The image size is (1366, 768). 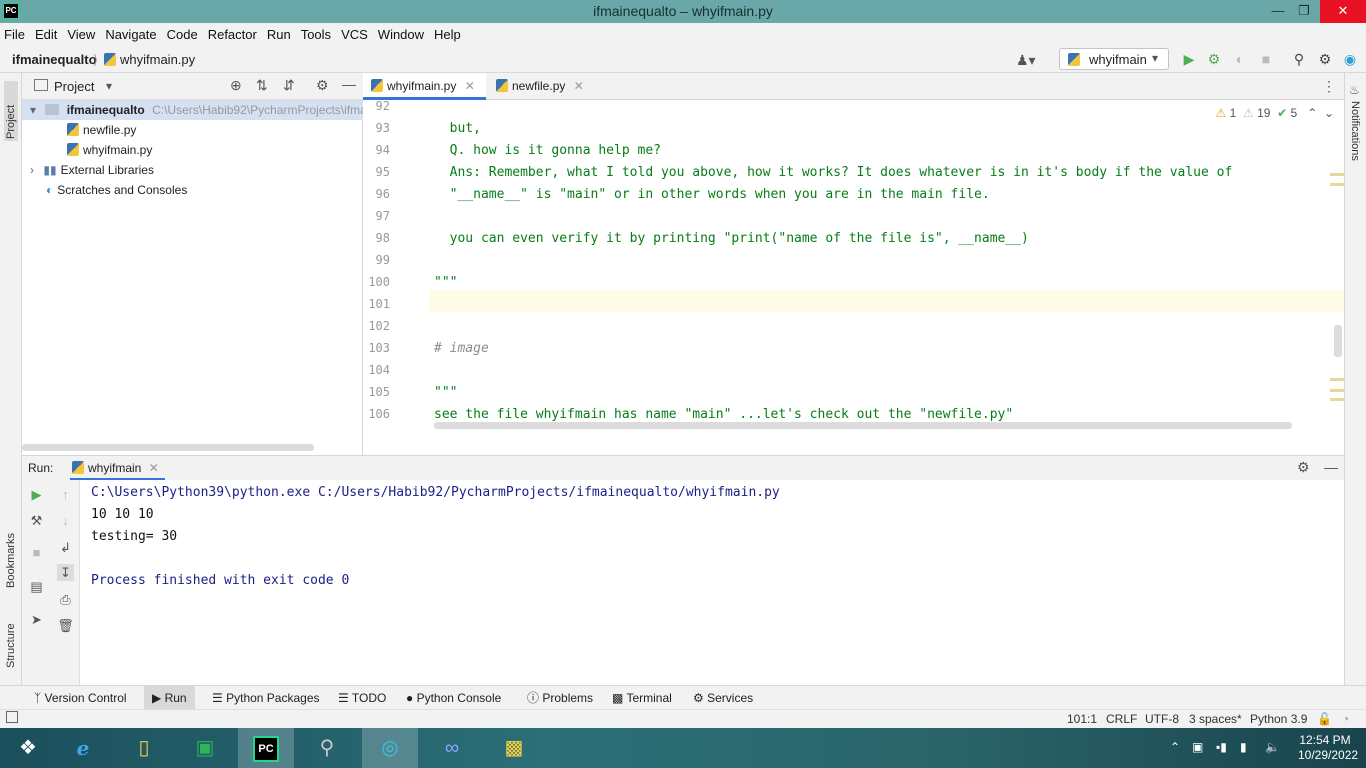 What do you see at coordinates (279, 32) in the screenshot?
I see `menu-run: Run` at bounding box center [279, 32].